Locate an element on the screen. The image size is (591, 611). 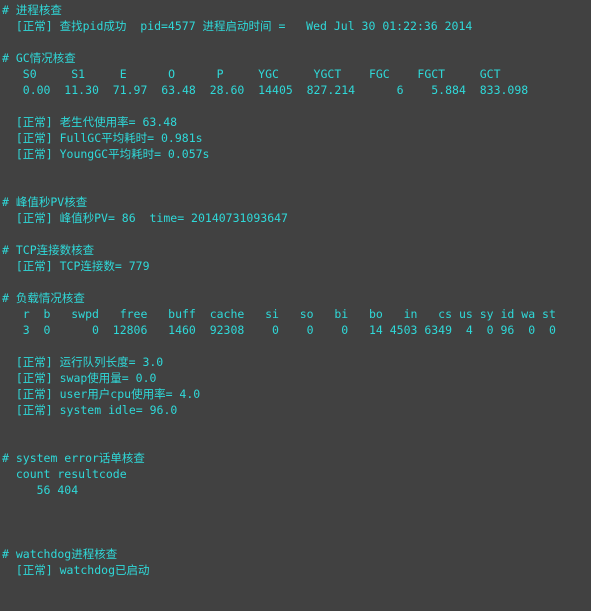
terminal-line: [正常] watchdog已启动 is located at coordinates (76, 570).